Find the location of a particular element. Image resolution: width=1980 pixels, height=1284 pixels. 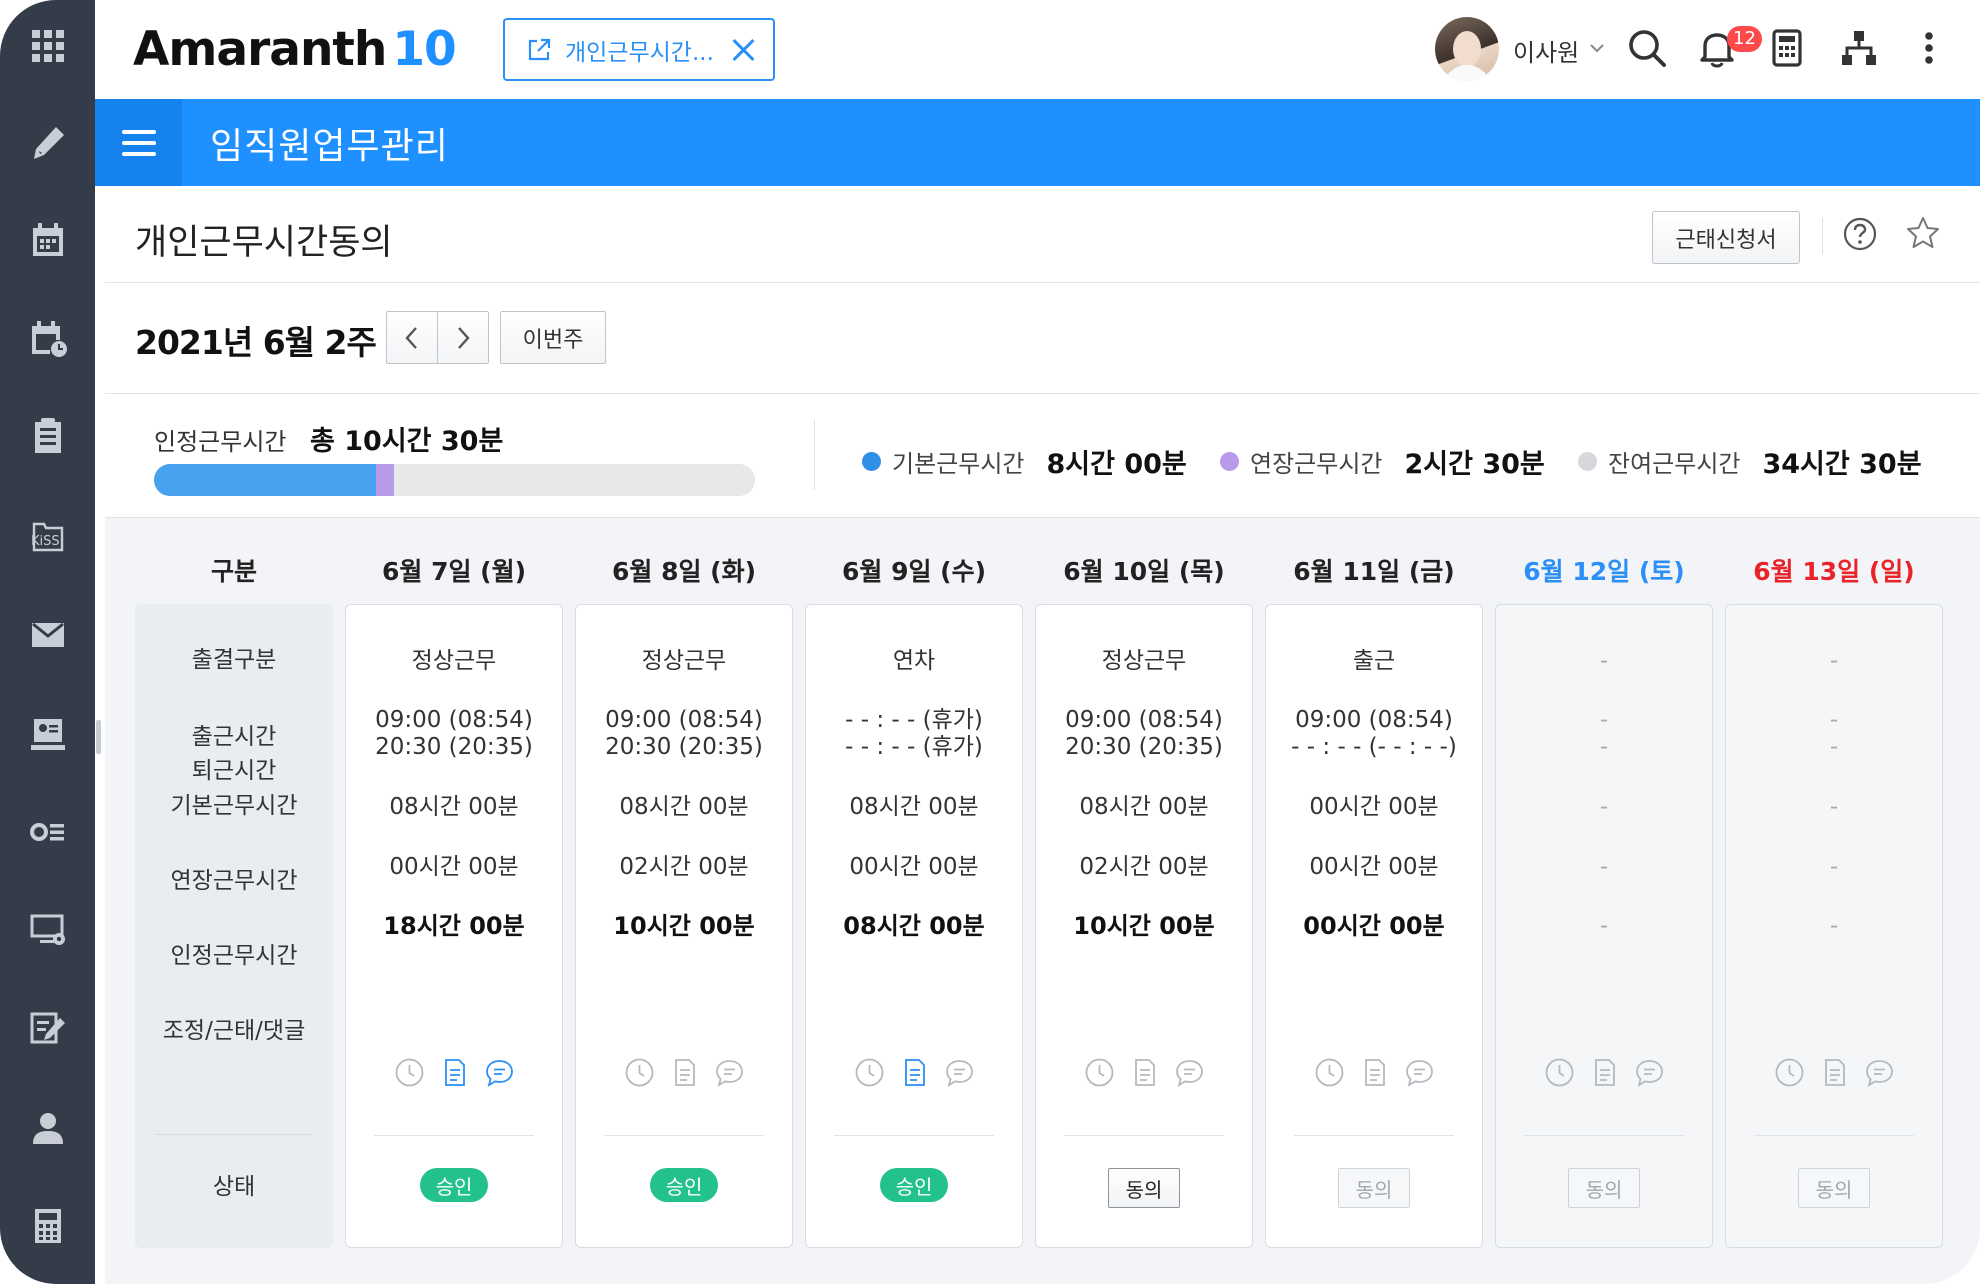

row-label-status: 상태 is located at coordinates (234, 1187).